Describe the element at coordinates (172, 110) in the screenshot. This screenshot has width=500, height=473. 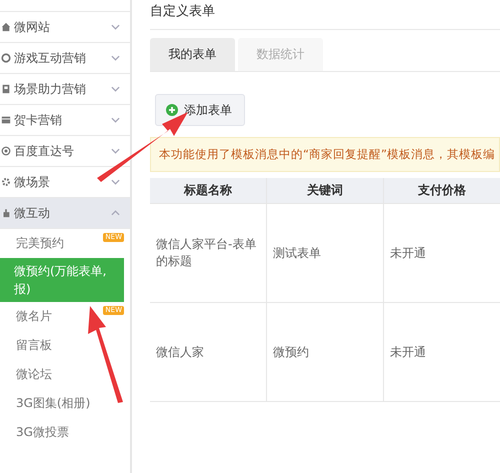
I see `plus-icon` at that location.